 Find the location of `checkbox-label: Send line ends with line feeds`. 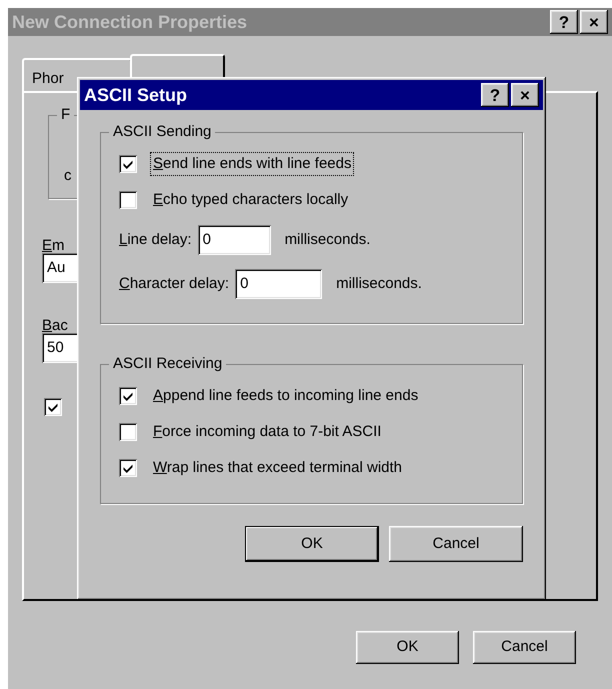

checkbox-label: Send line ends with line feeds is located at coordinates (252, 164).